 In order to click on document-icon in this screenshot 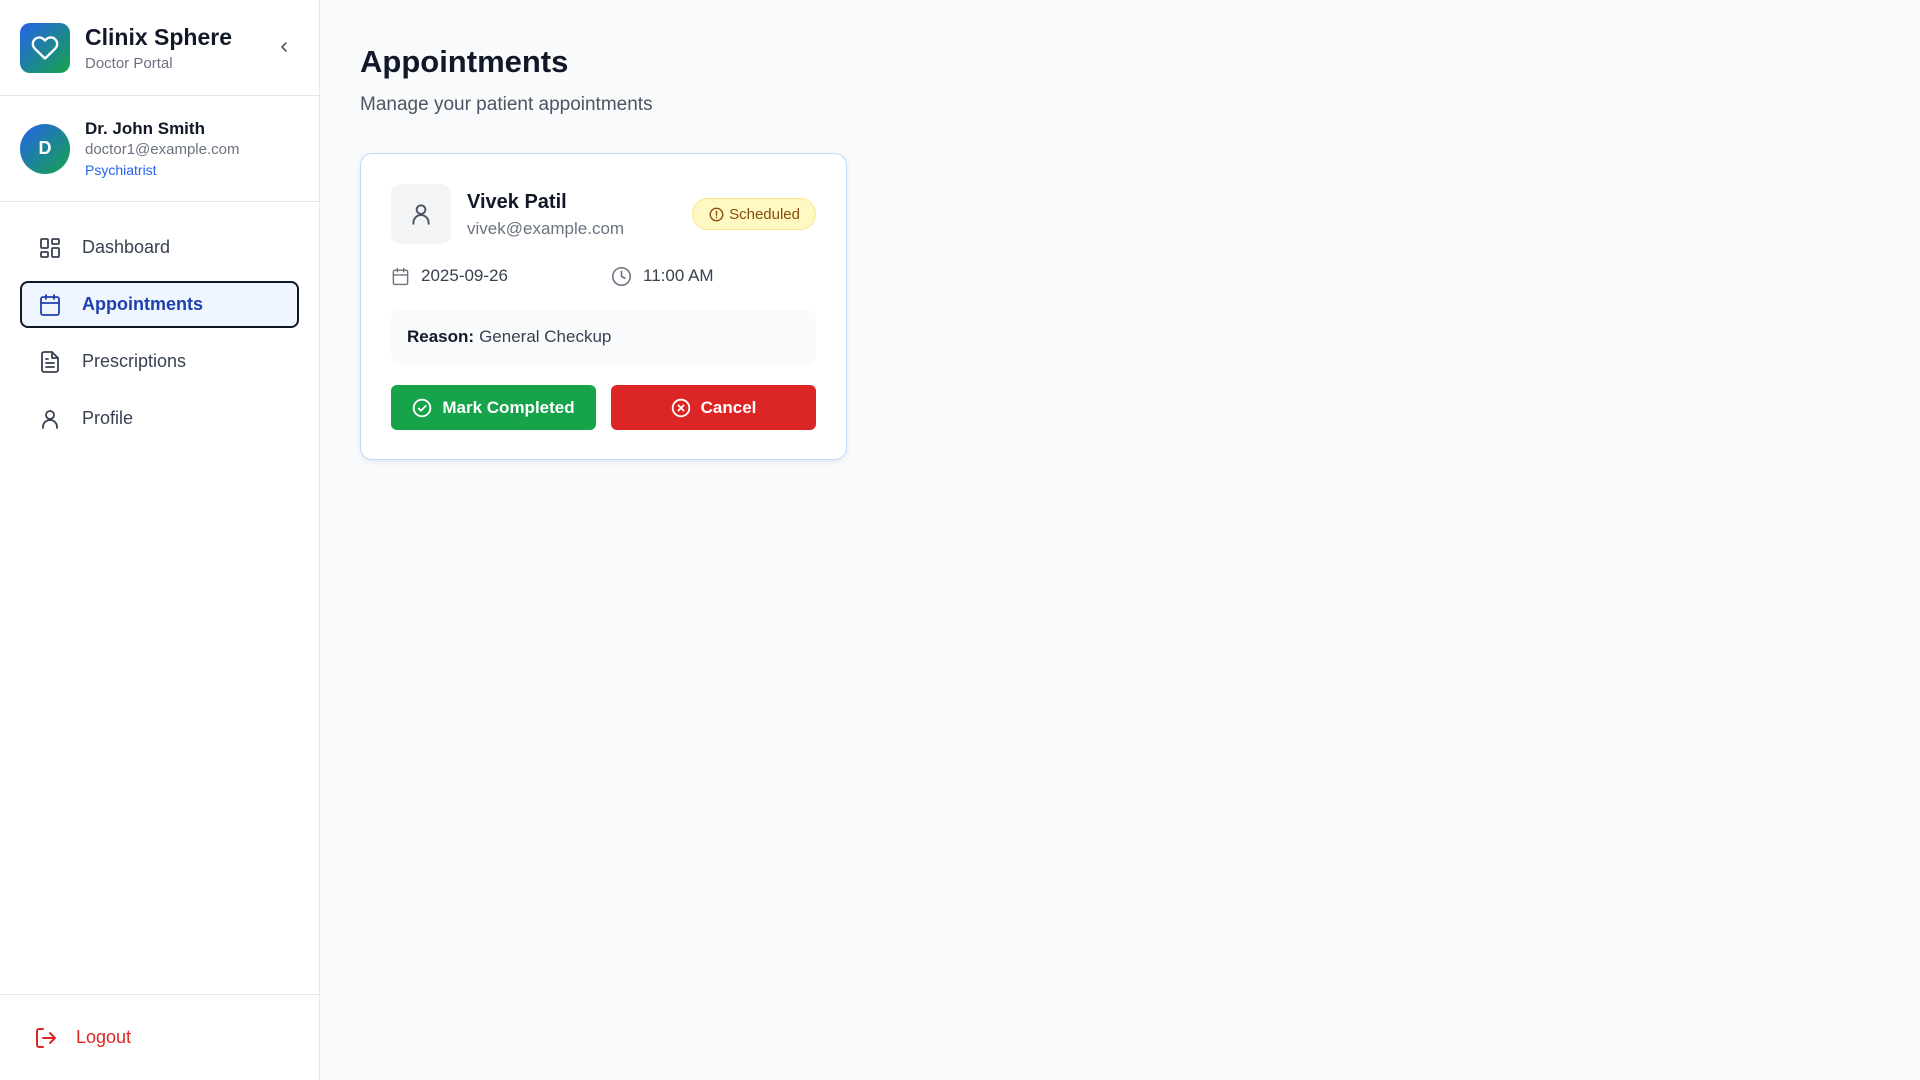, I will do `click(50, 362)`.